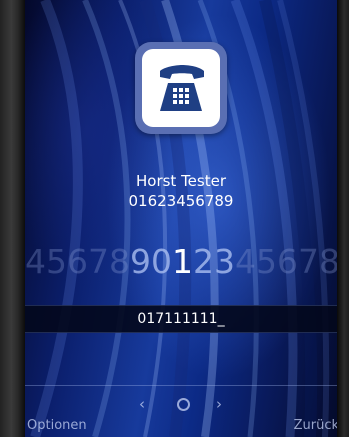  What do you see at coordinates (181, 201) in the screenshot?
I see `contact-number: 01623456789` at bounding box center [181, 201].